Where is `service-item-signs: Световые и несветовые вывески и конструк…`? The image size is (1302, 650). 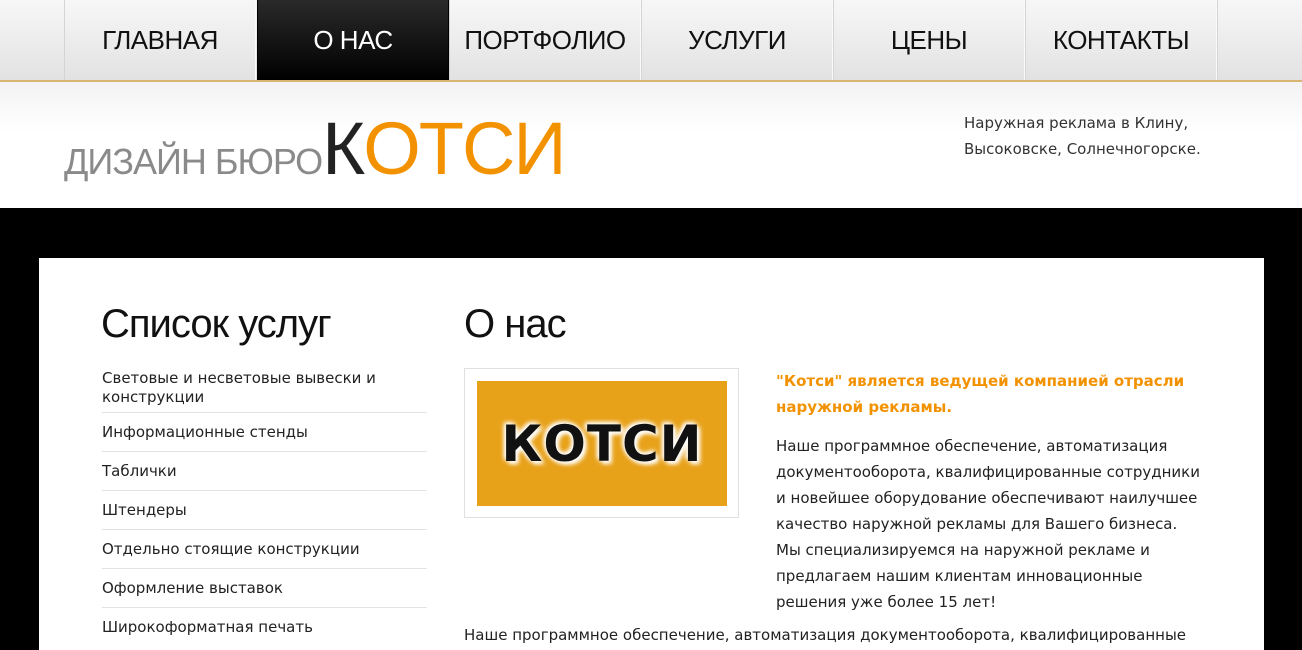
service-item-signs: Световые и несветовые вывески и конструк… is located at coordinates (264, 388).